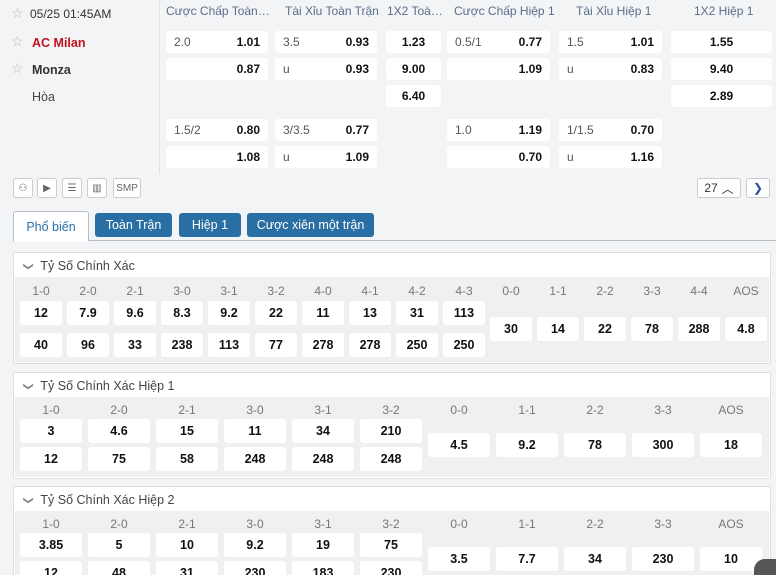 The image size is (776, 575). I want to click on stats-icon: ⚇, so click(23, 188).